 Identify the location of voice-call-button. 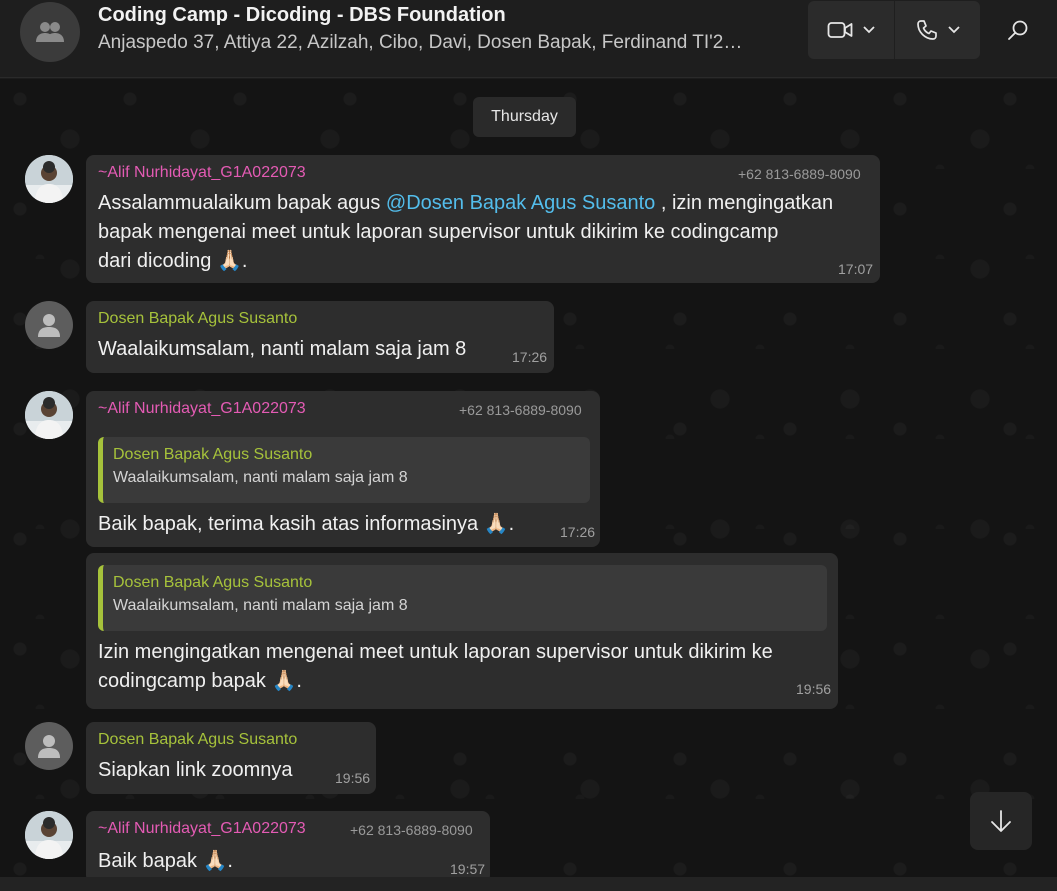
(937, 30).